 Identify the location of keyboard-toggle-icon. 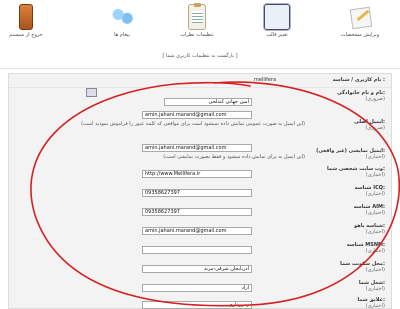
(91, 92).